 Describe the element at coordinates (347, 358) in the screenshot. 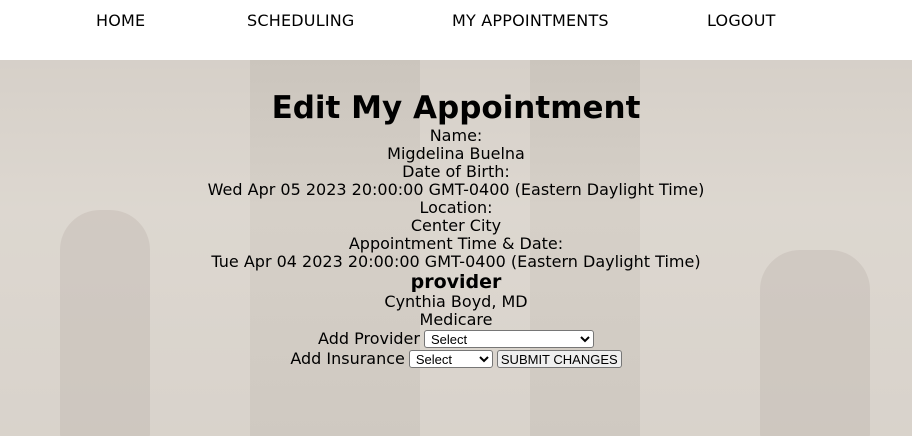

I see `add-insurance-label: Add Insurance` at that location.